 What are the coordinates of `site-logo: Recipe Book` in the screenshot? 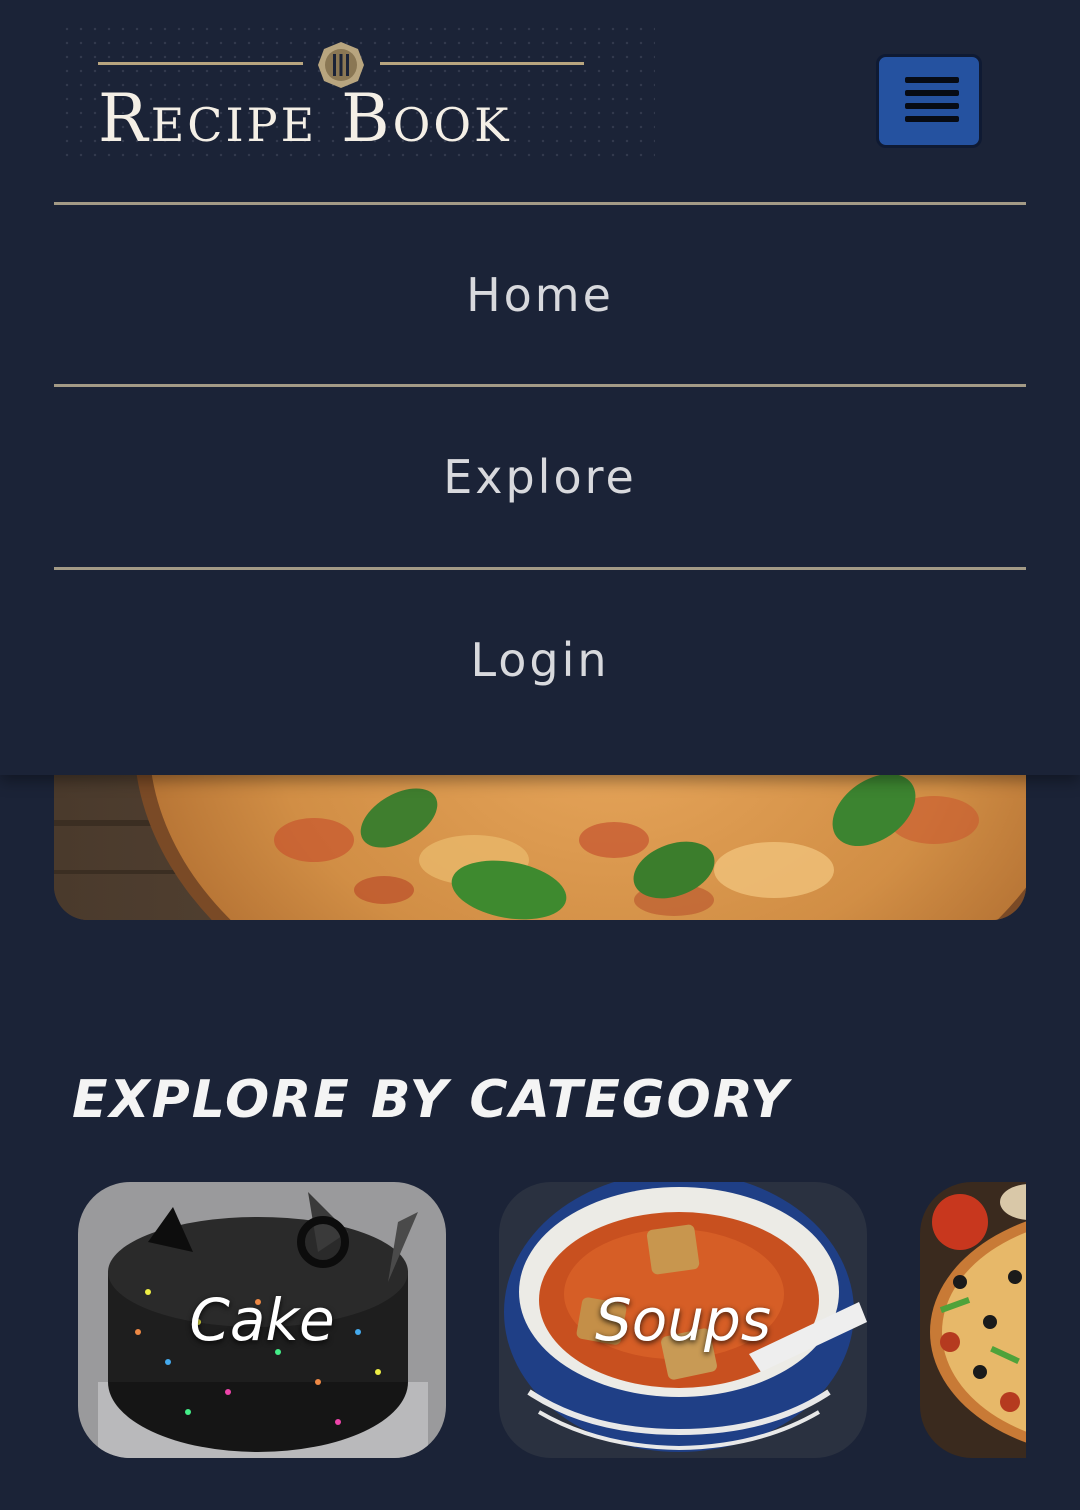 It's located at (357, 92).